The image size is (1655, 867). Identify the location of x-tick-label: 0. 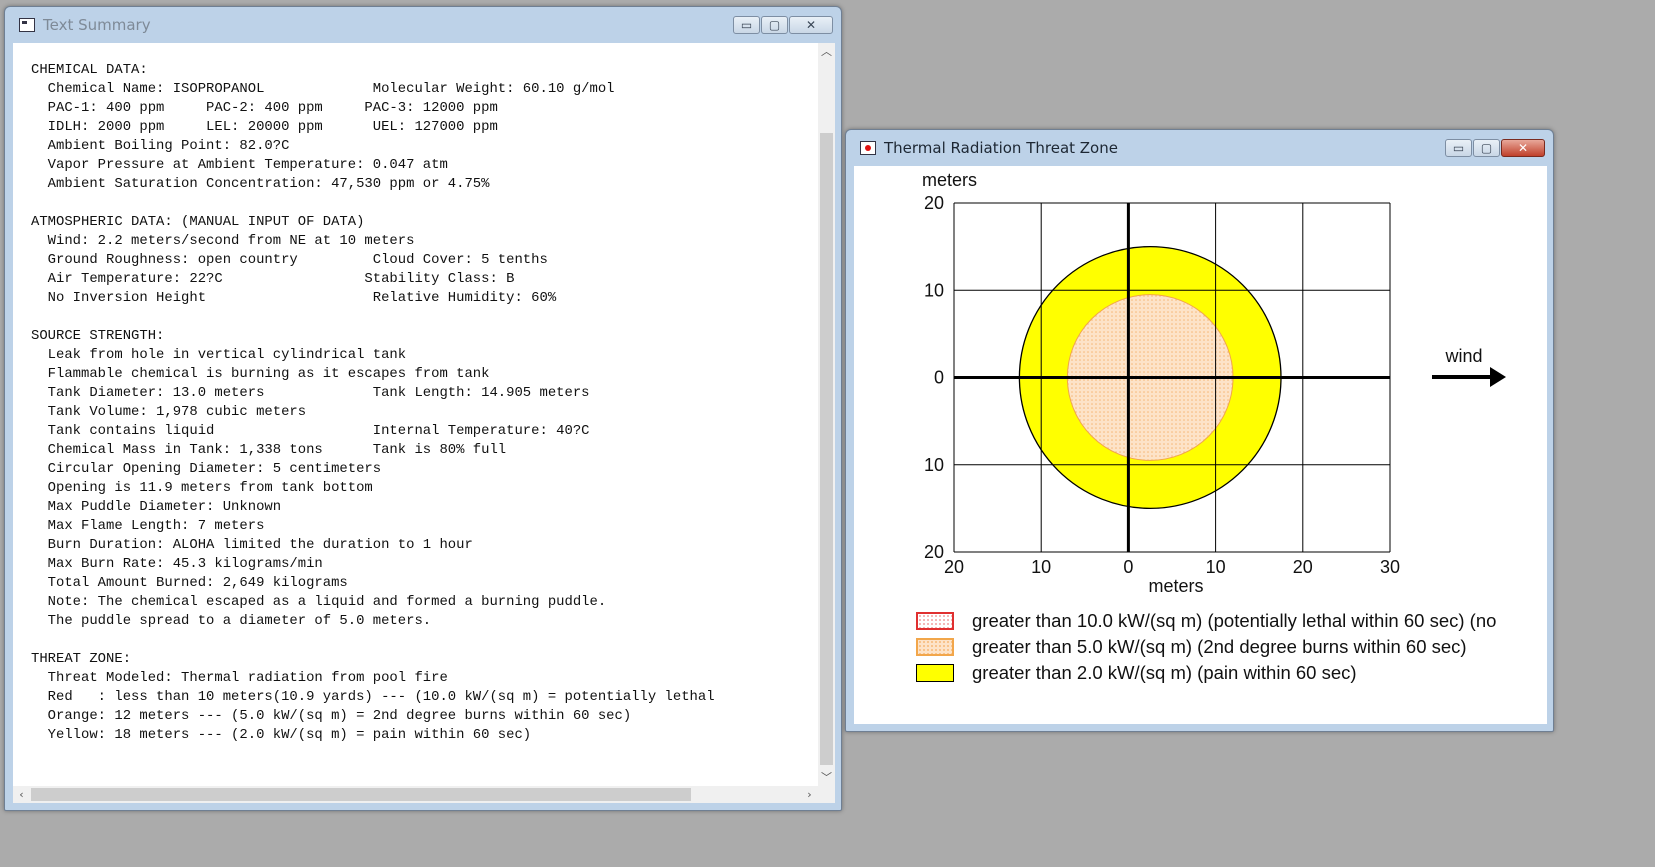
(1128, 567).